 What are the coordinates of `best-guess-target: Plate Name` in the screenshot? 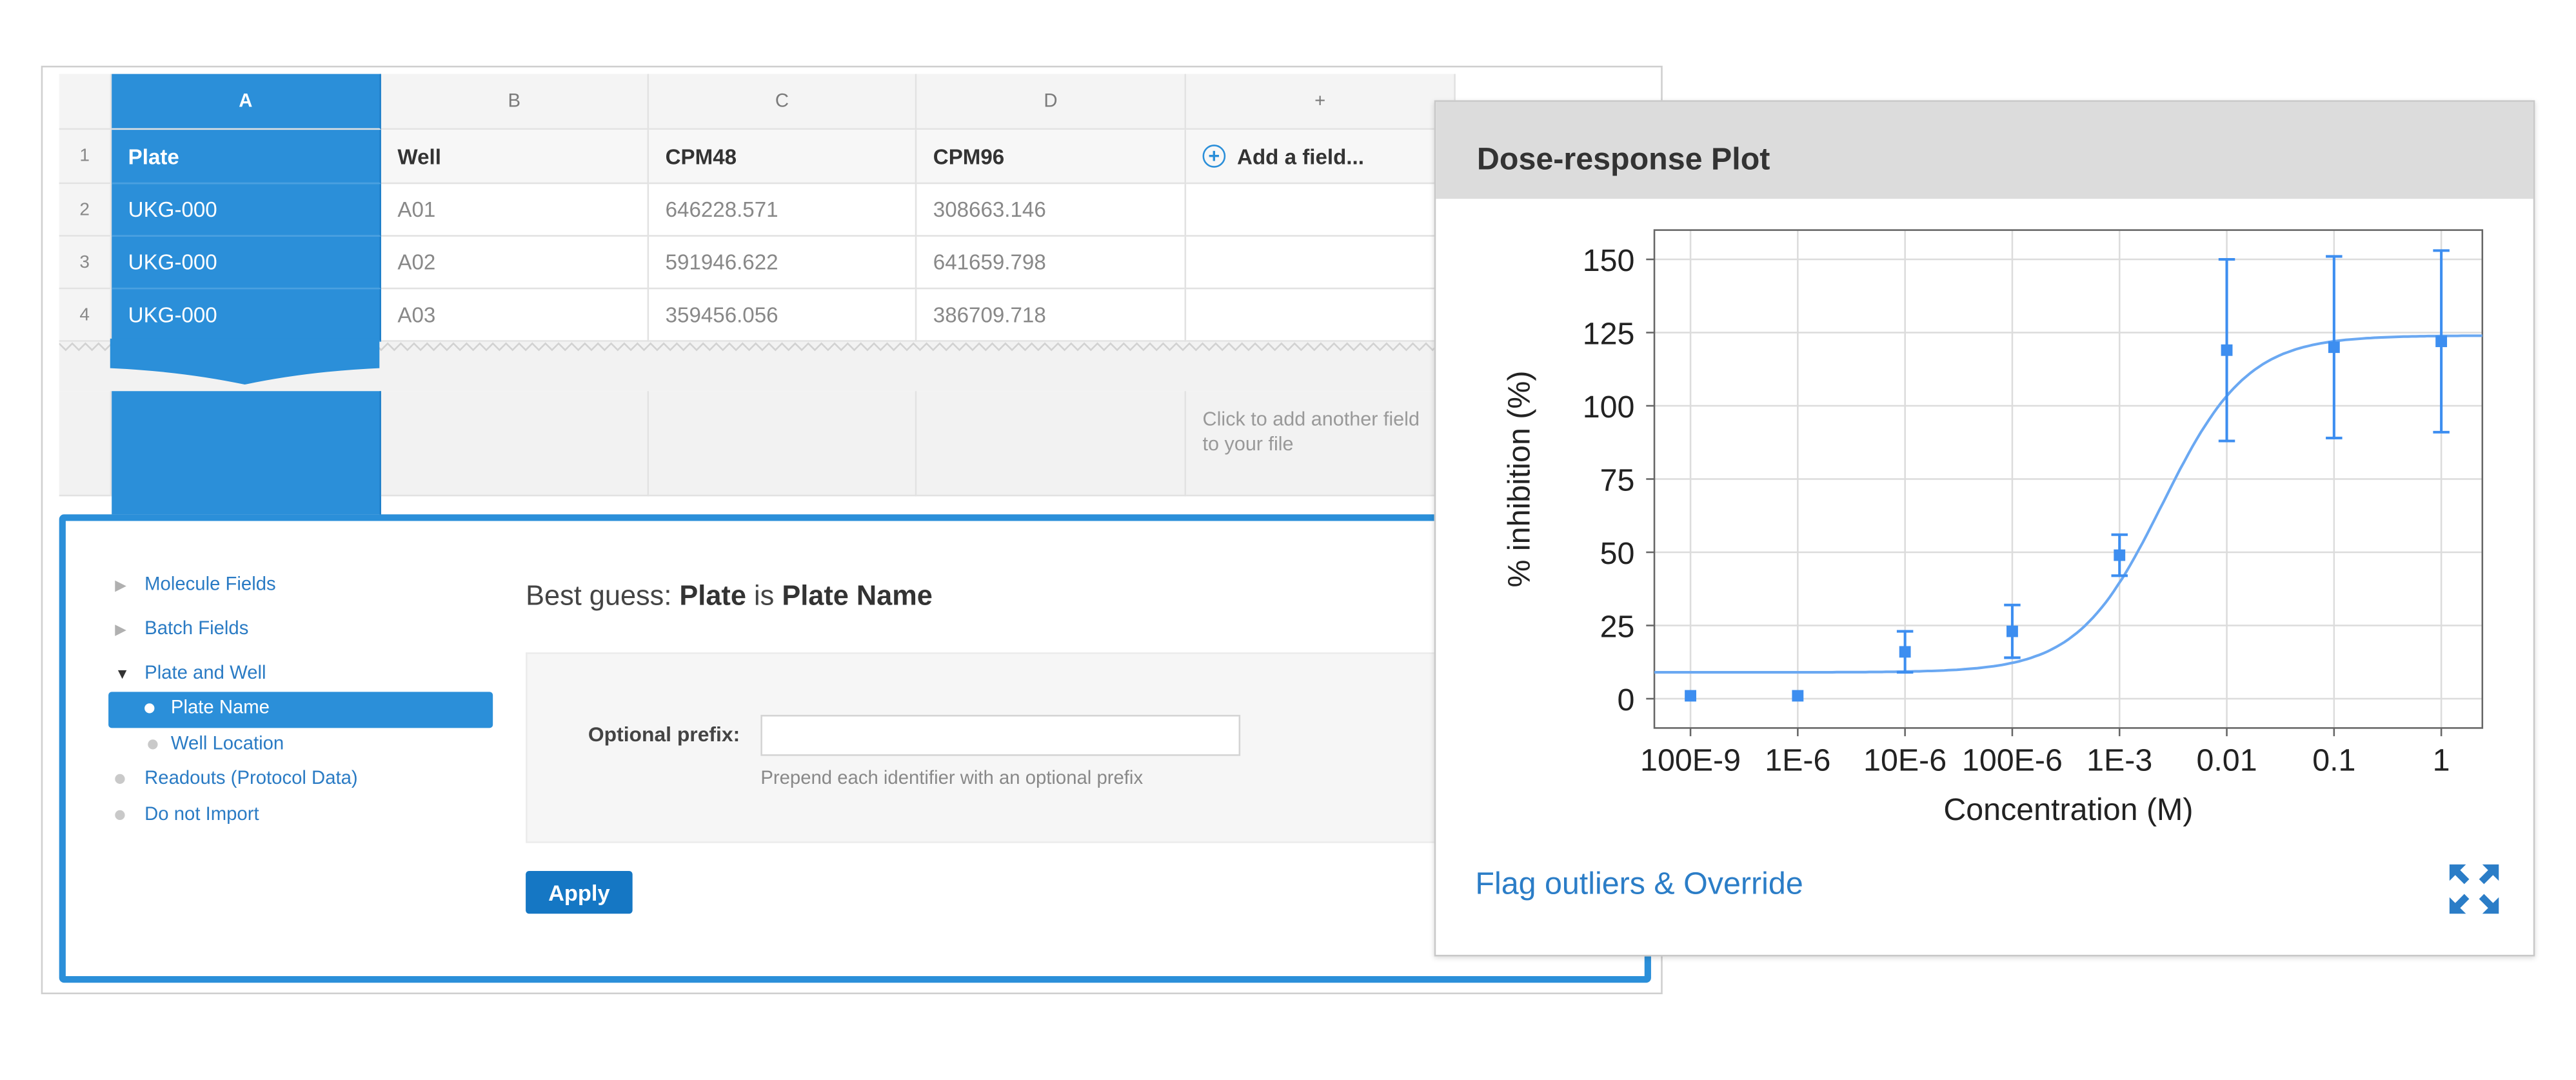 It's located at (857, 596).